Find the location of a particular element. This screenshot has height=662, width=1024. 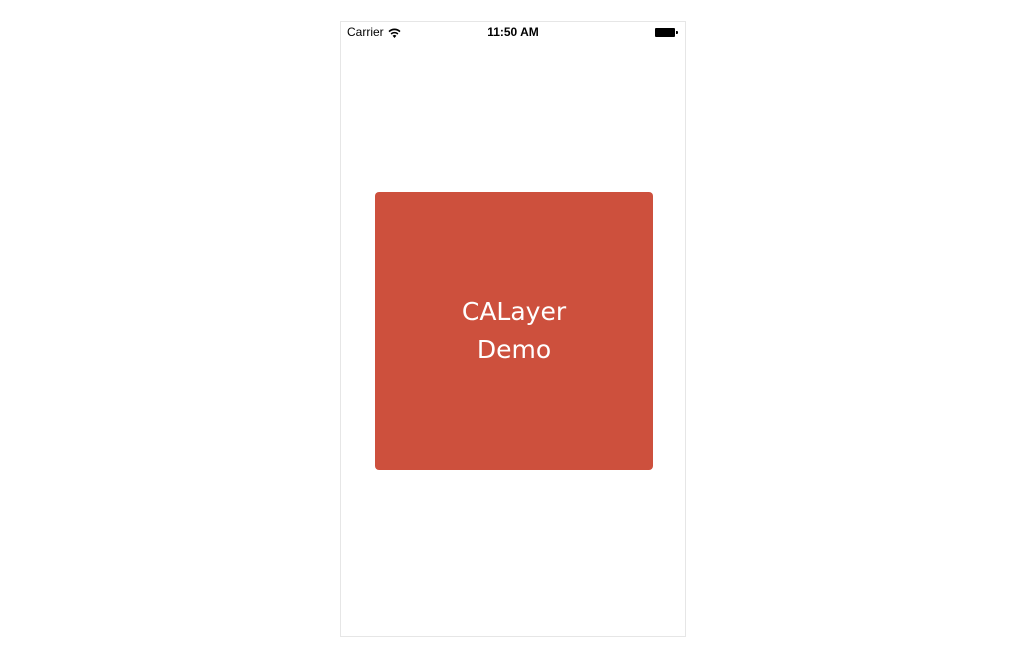

demo-title-line-2: Demo is located at coordinates (514, 349).